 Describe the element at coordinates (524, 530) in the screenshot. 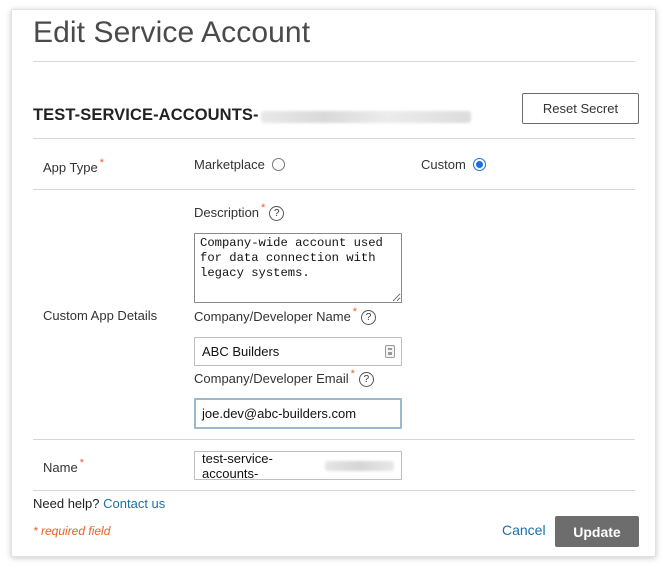

I see `cancel-button: Cancel` at that location.